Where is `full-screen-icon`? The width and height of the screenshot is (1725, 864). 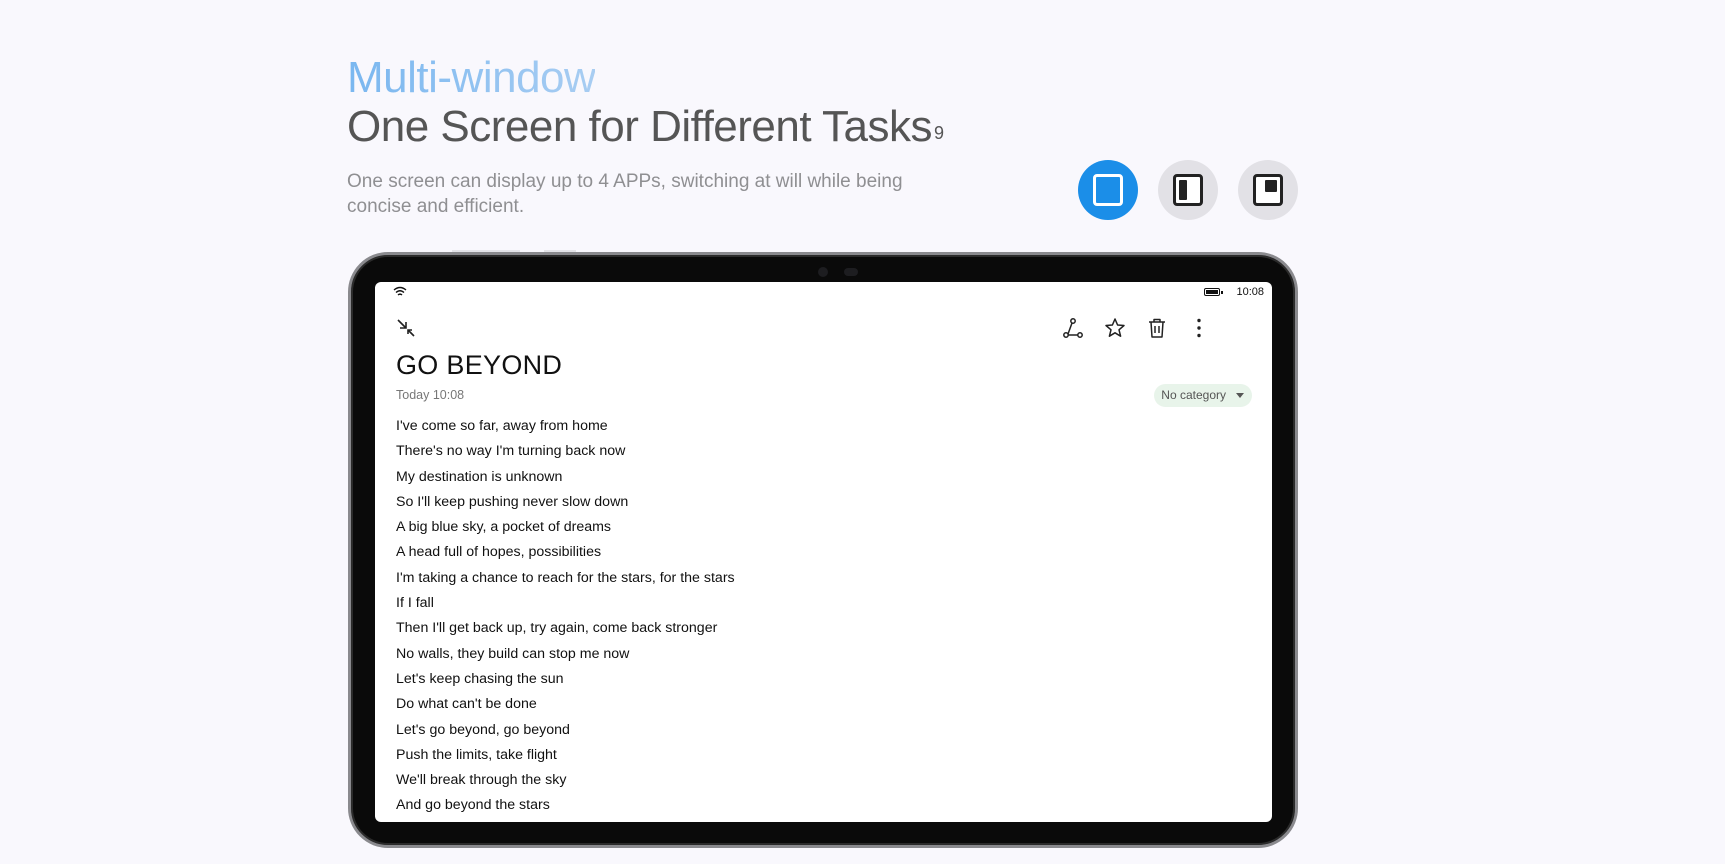
full-screen-icon is located at coordinates (1108, 190).